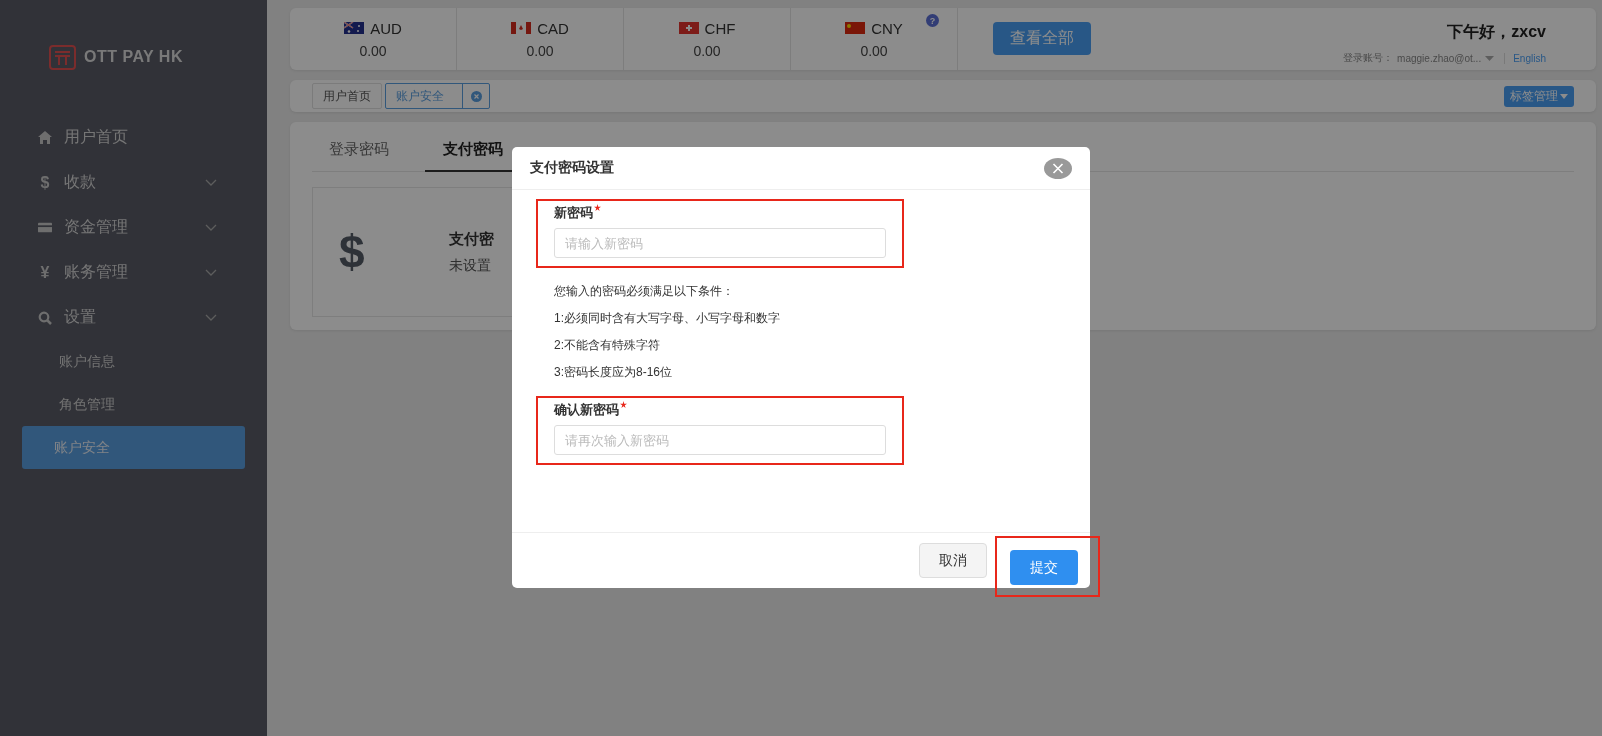 This screenshot has width=1602, height=736. What do you see at coordinates (133, 182) in the screenshot?
I see `nav-item: $ 收款` at bounding box center [133, 182].